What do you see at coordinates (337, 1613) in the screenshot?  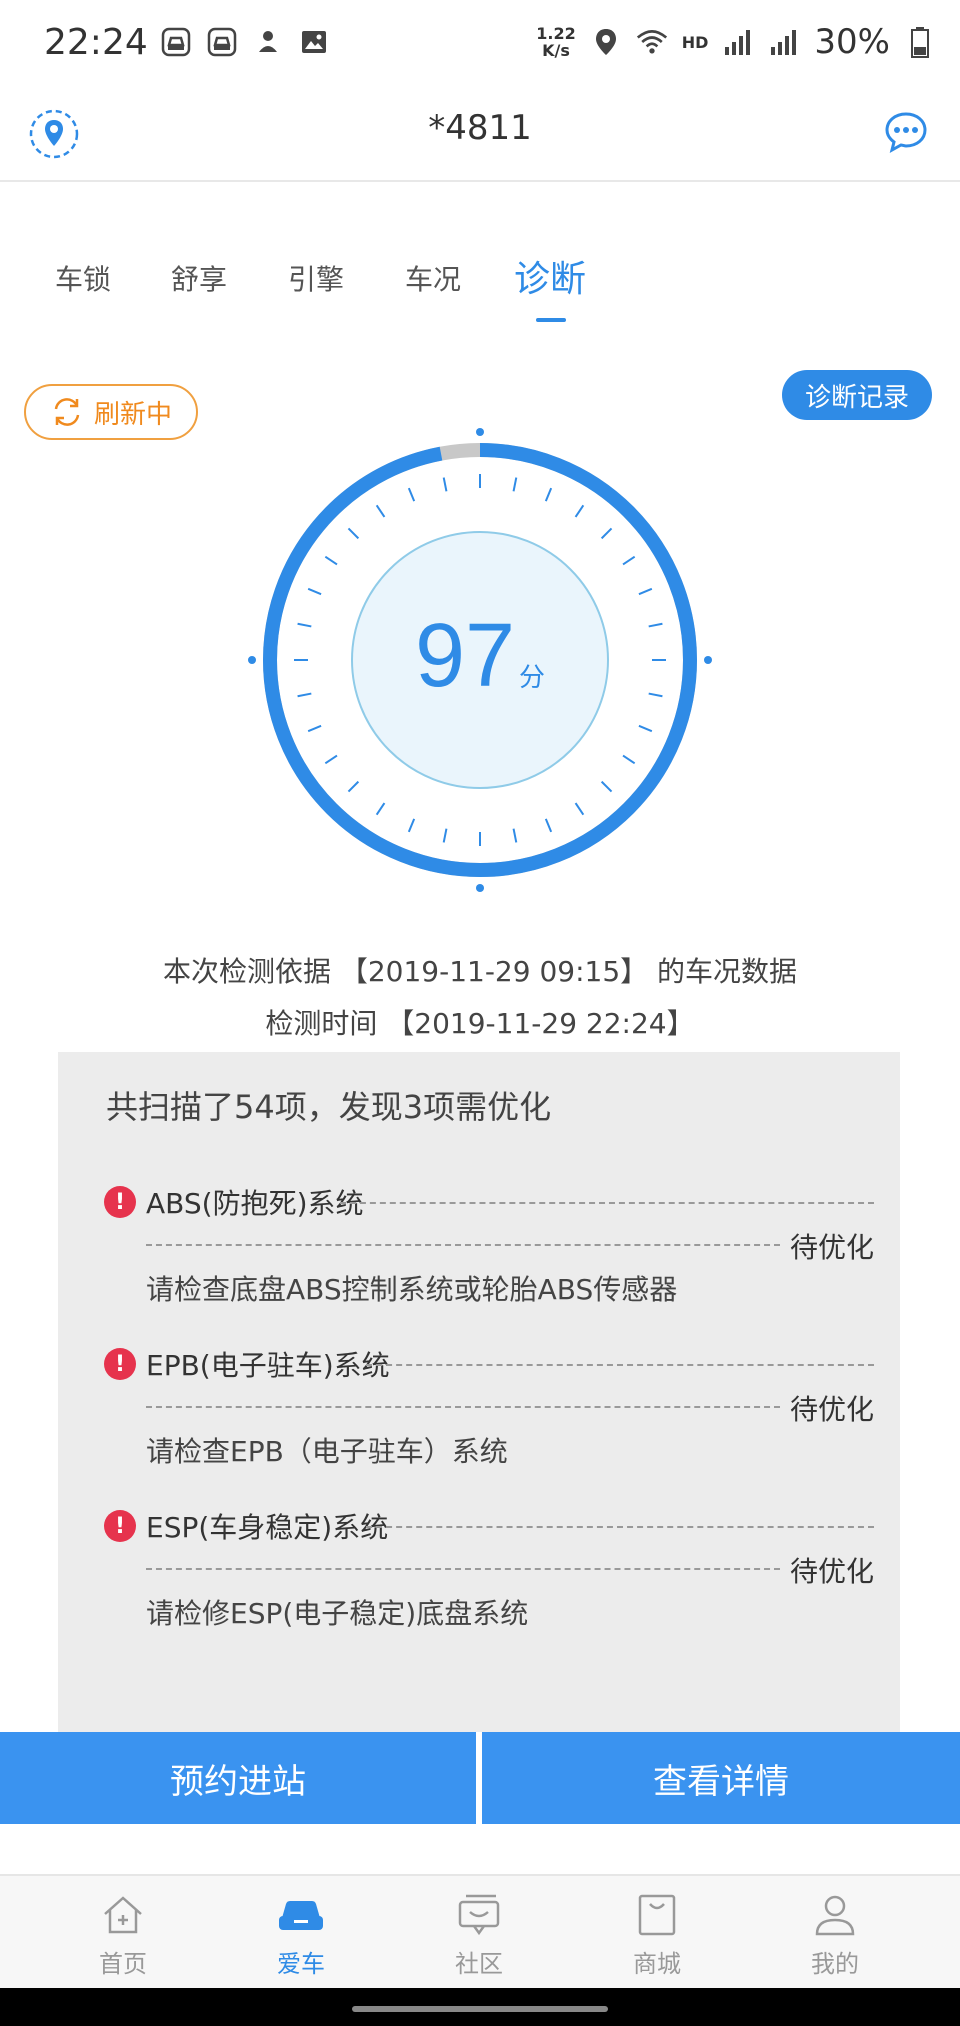 I see `issue-detail: 请检修ESP(电子稳定)底盘系统` at bounding box center [337, 1613].